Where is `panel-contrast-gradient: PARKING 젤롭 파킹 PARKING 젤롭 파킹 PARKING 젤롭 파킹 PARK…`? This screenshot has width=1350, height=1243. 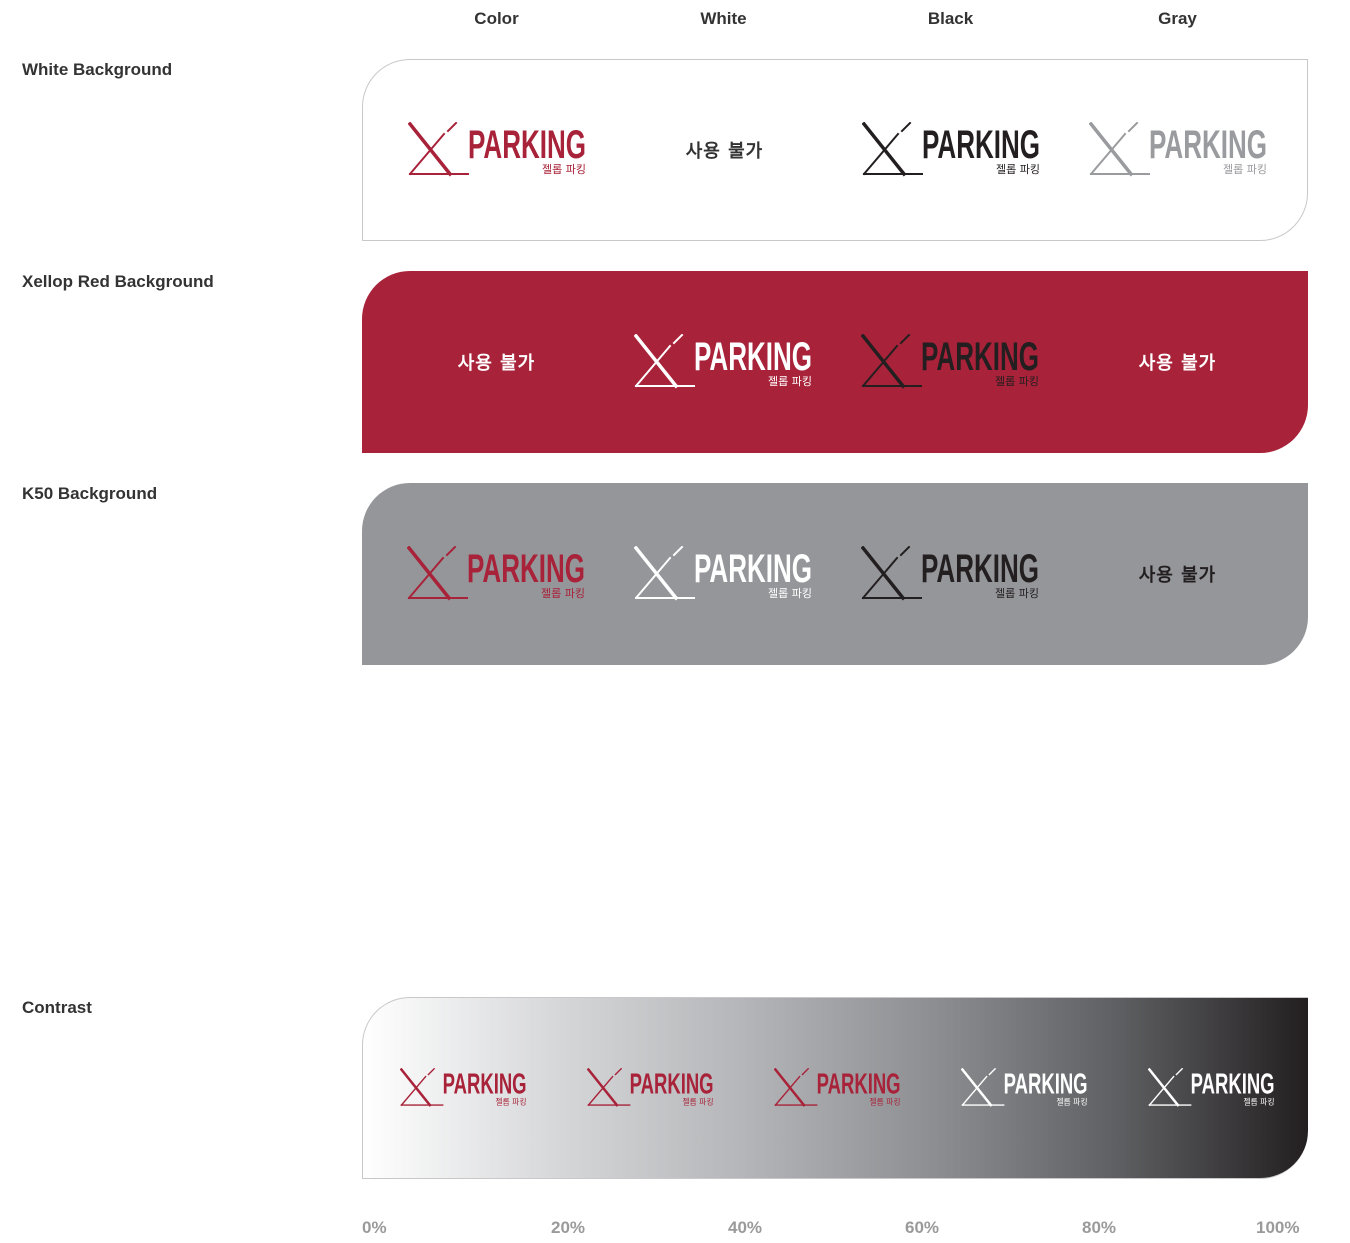
panel-contrast-gradient: PARKING 젤롭 파킹 PARKING 젤롭 파킹 PARKING 젤롭 파킹 PARK… is located at coordinates (835, 1088).